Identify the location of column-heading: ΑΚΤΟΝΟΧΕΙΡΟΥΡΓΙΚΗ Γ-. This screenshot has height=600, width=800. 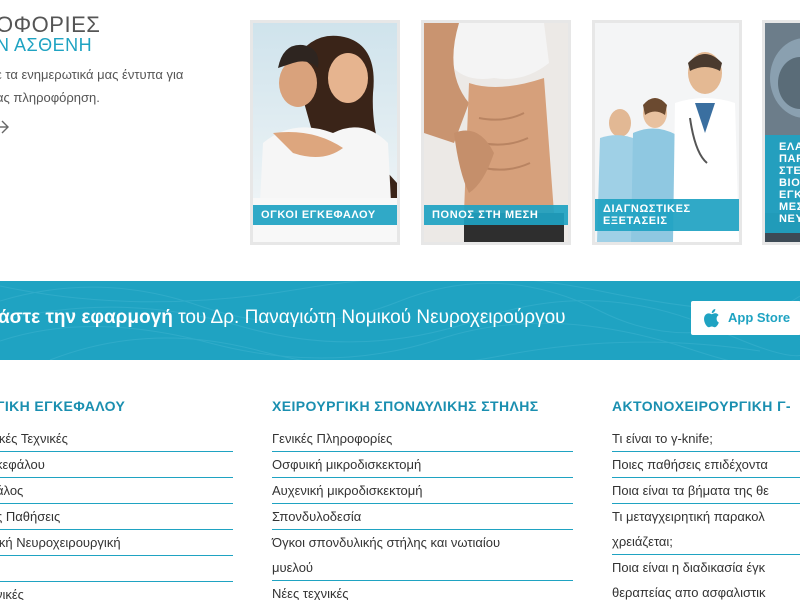
(701, 406).